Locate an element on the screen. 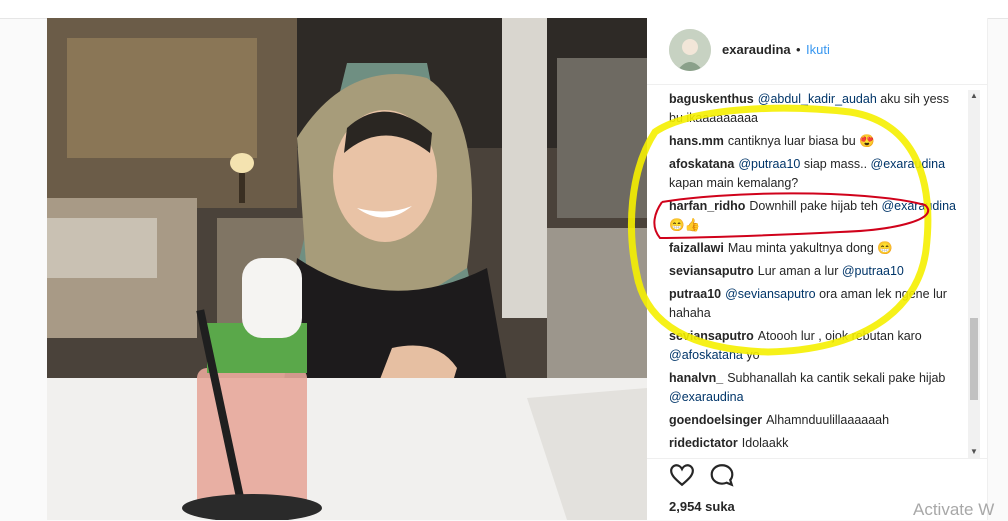  post-header: exaraudina • Ikuti is located at coordinates (817, 51).